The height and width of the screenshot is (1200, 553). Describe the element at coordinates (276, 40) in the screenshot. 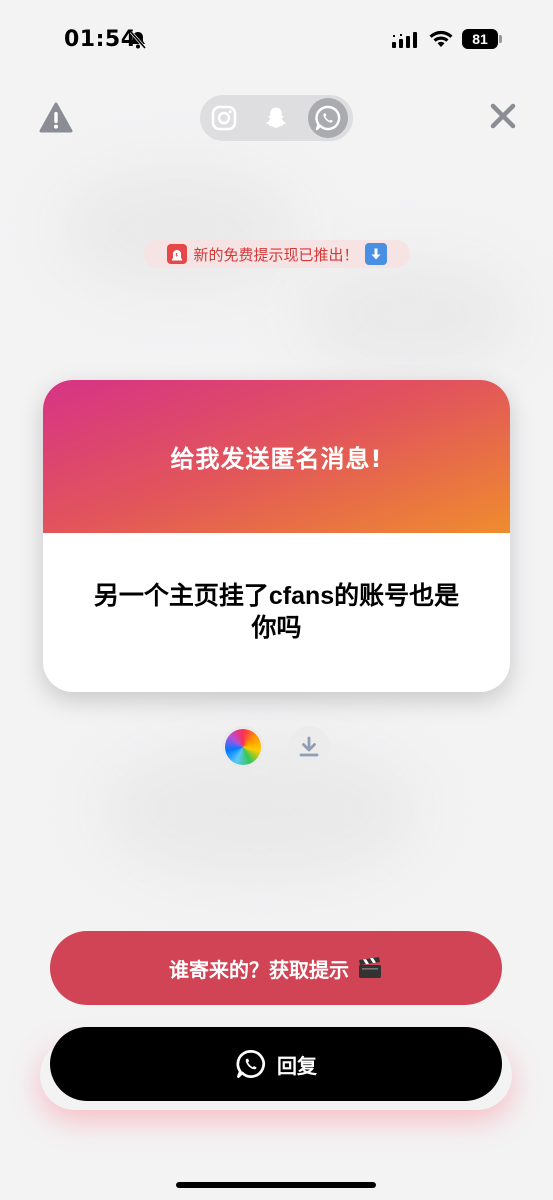

I see `status-bar: 01:54 81` at that location.